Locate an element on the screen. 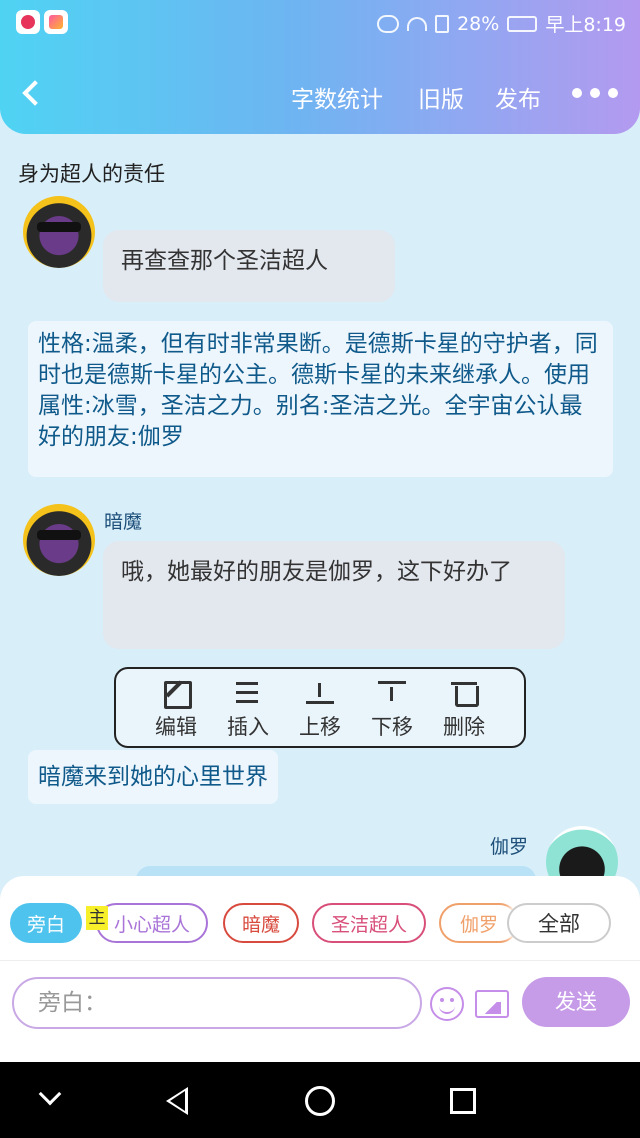 This screenshot has height=1138, width=640. old-version-button: 旧版 is located at coordinates (441, 97).